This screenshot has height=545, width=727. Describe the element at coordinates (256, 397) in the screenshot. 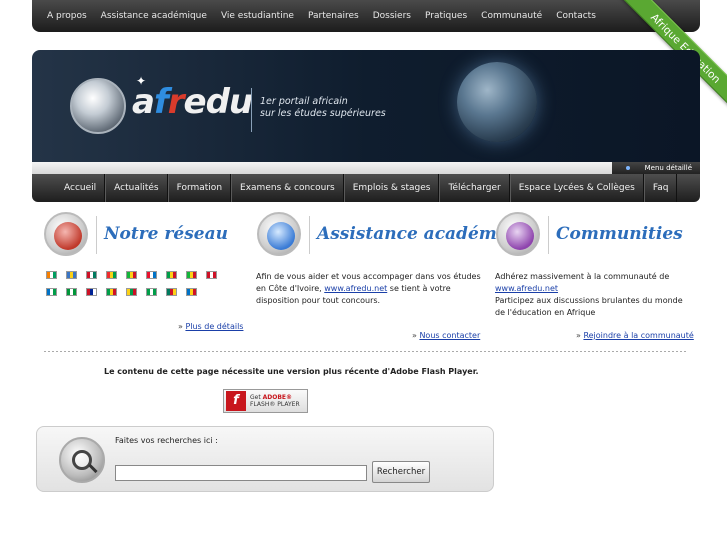

I see `flash-get-label: Get` at that location.